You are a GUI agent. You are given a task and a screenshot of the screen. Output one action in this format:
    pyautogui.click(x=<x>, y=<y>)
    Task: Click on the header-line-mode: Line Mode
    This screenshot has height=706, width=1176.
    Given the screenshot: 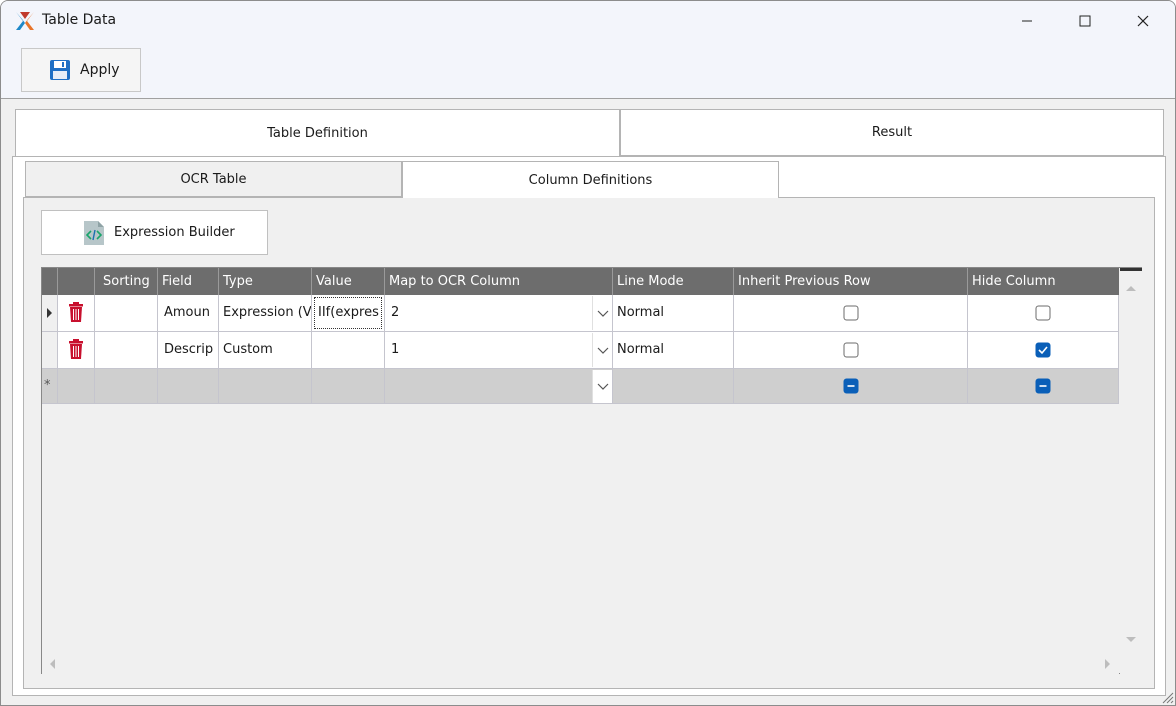 What is the action you would take?
    pyautogui.click(x=673, y=281)
    